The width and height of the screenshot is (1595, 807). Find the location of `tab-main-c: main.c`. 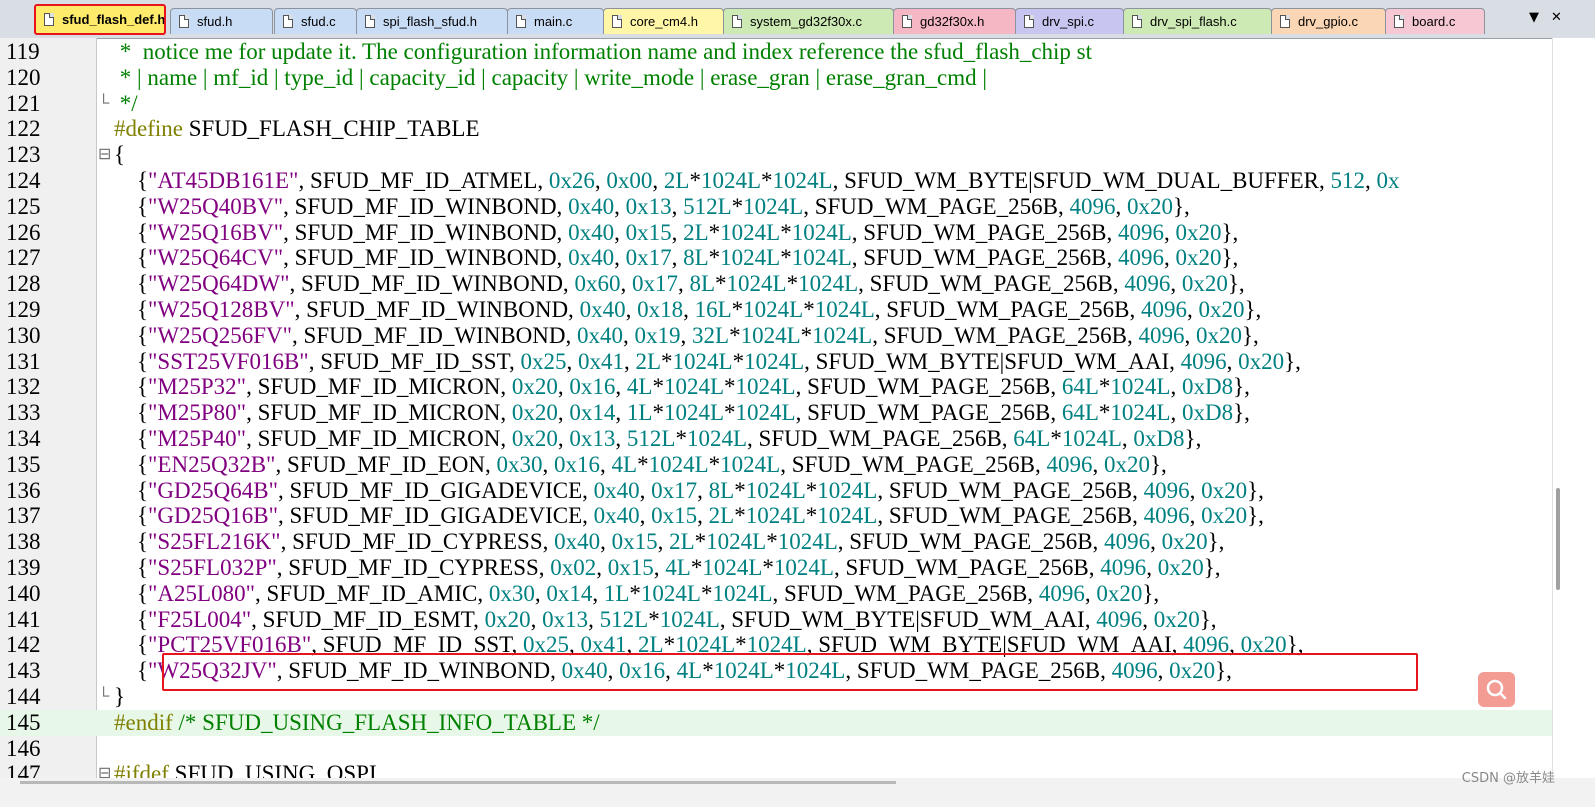

tab-main-c: main.c is located at coordinates (555, 21).